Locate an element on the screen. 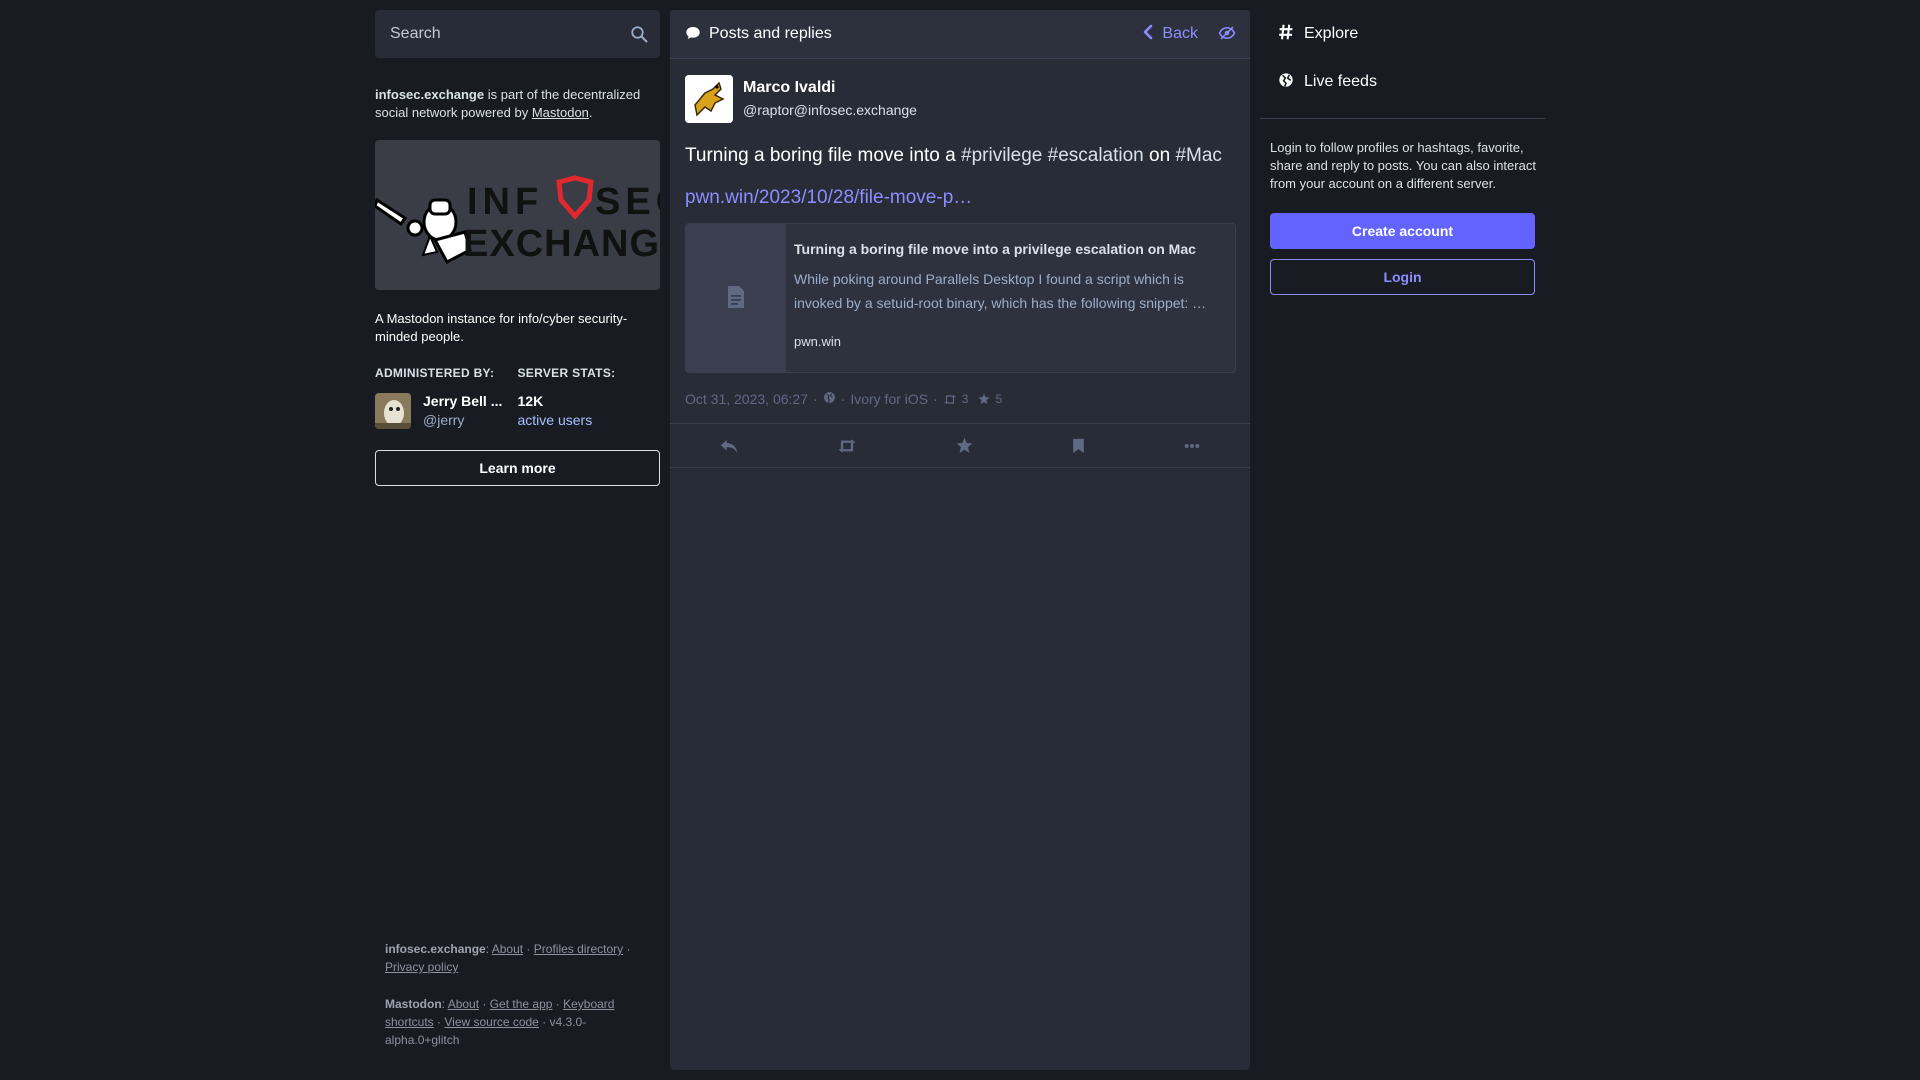  comment-icon is located at coordinates (693, 34).